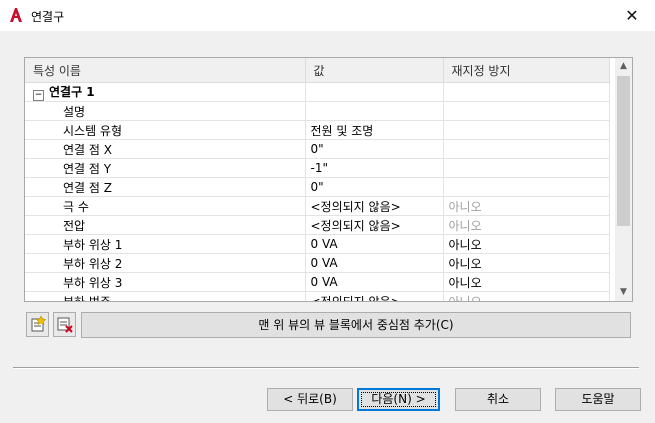  Describe the element at coordinates (16, 15) in the screenshot. I see `autocad-logo-icon` at that location.